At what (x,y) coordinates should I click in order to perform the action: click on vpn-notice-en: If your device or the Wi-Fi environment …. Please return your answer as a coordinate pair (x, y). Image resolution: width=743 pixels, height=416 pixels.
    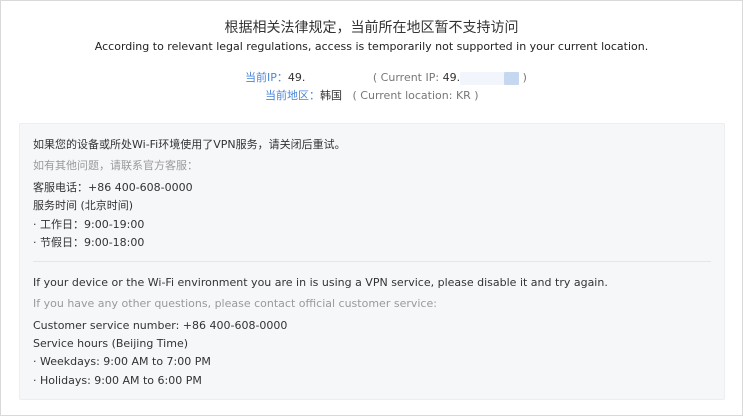
    Looking at the image, I should click on (320, 282).